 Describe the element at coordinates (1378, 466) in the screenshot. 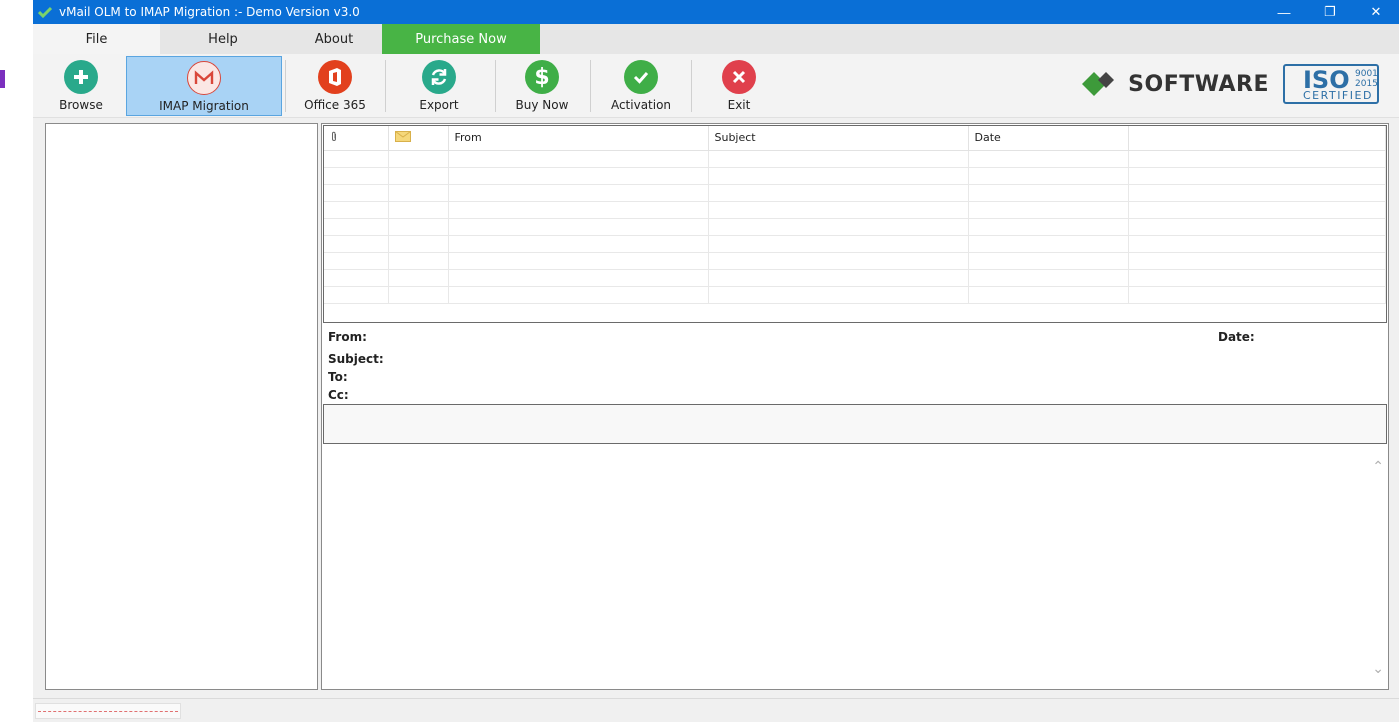

I see `scroll-up-icon: ⌃` at that location.